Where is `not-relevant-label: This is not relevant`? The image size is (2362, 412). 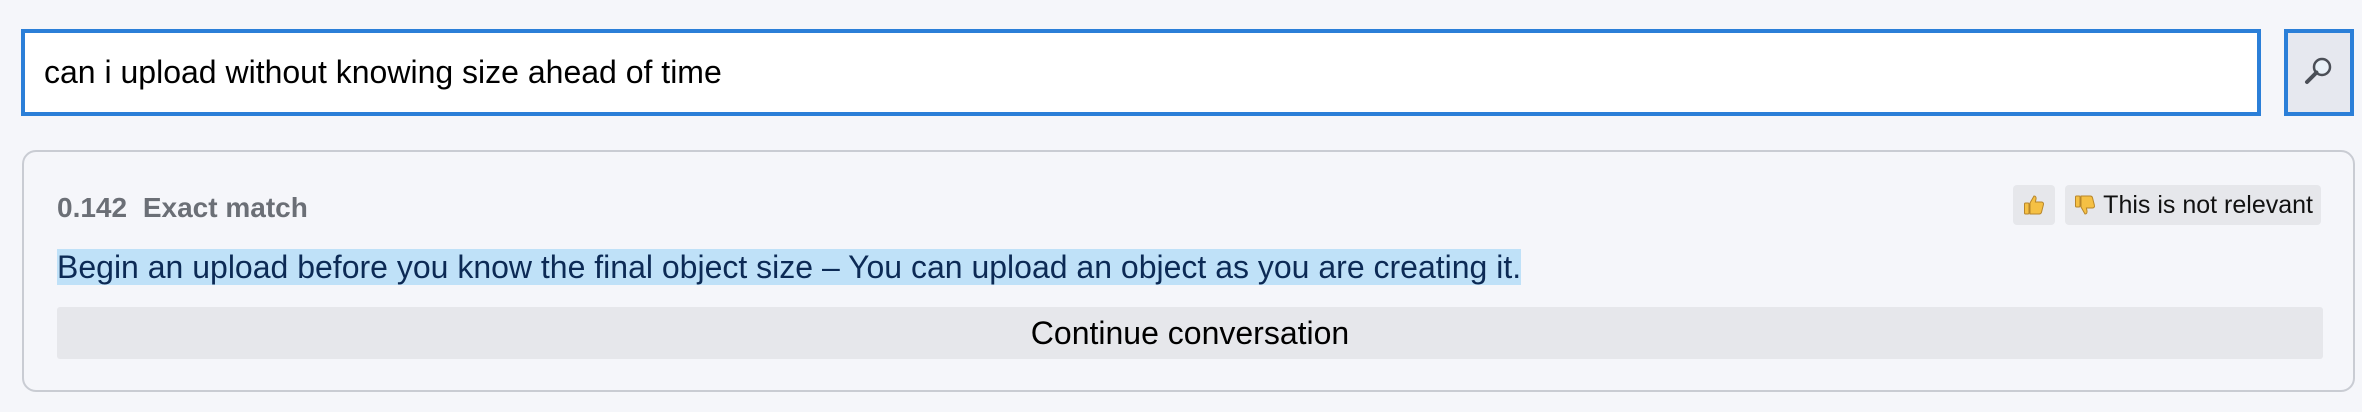
not-relevant-label: This is not relevant is located at coordinates (2208, 204).